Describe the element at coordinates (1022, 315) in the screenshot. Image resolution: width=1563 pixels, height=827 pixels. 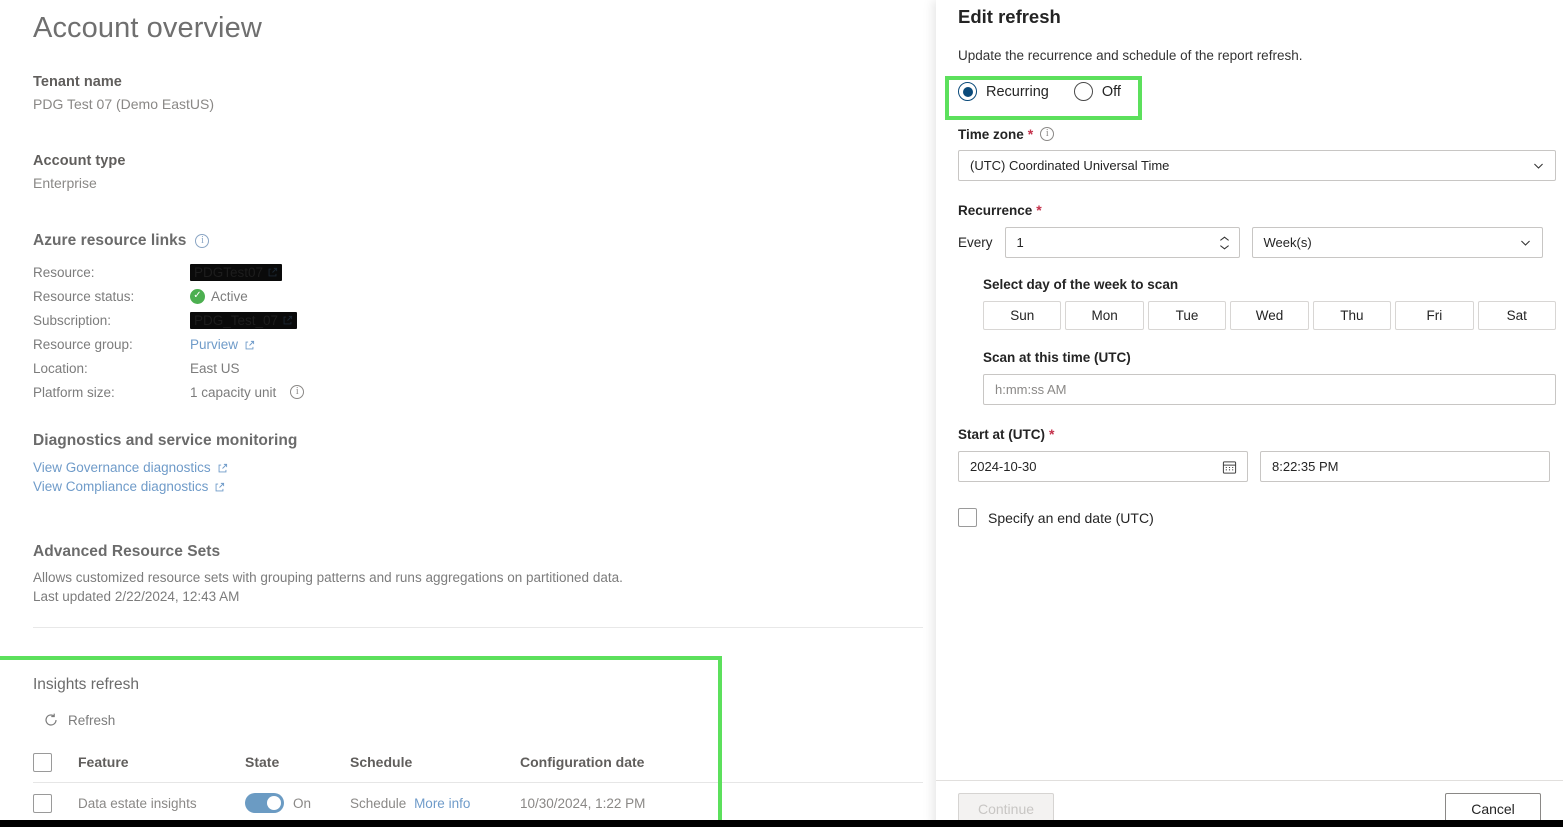
I see `day-button-sun: Sun` at that location.